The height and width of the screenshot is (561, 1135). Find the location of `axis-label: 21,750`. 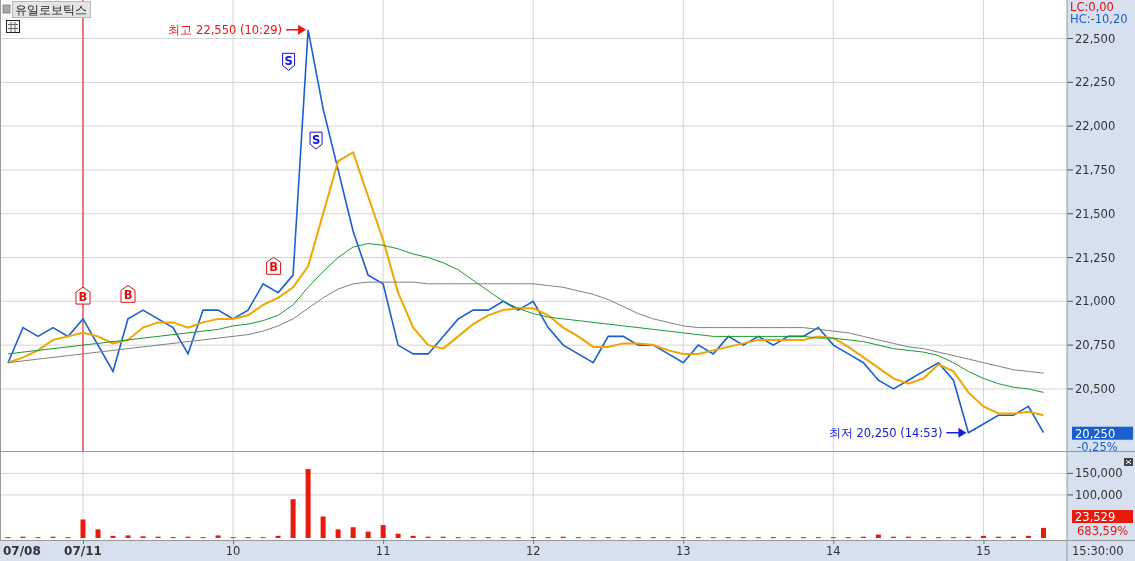

axis-label: 21,750 is located at coordinates (1095, 169).